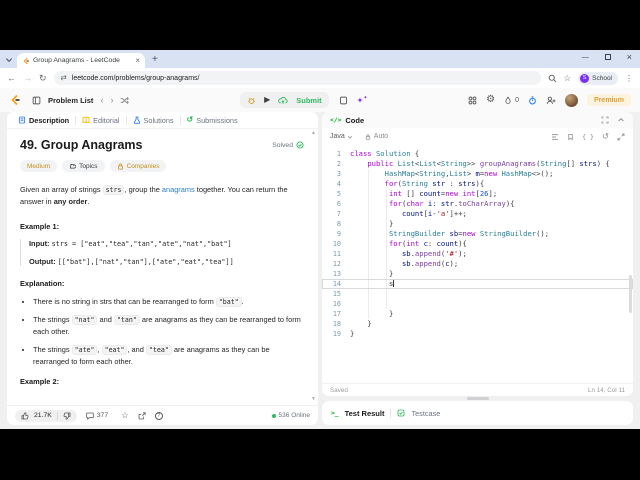  Describe the element at coordinates (9, 60) in the screenshot. I see `tab-search-icon` at that location.